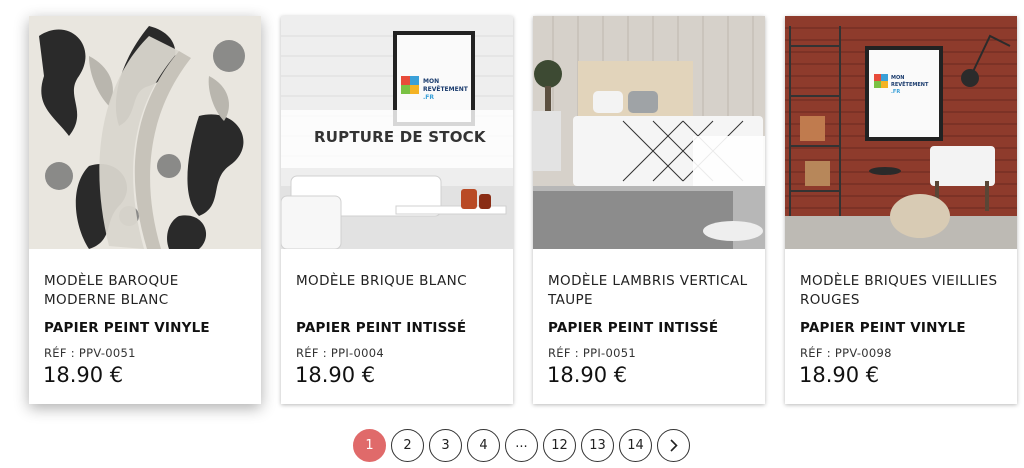 The width and height of the screenshot is (1024, 468). I want to click on product-ref: RÉF : PPI-0051, so click(592, 353).